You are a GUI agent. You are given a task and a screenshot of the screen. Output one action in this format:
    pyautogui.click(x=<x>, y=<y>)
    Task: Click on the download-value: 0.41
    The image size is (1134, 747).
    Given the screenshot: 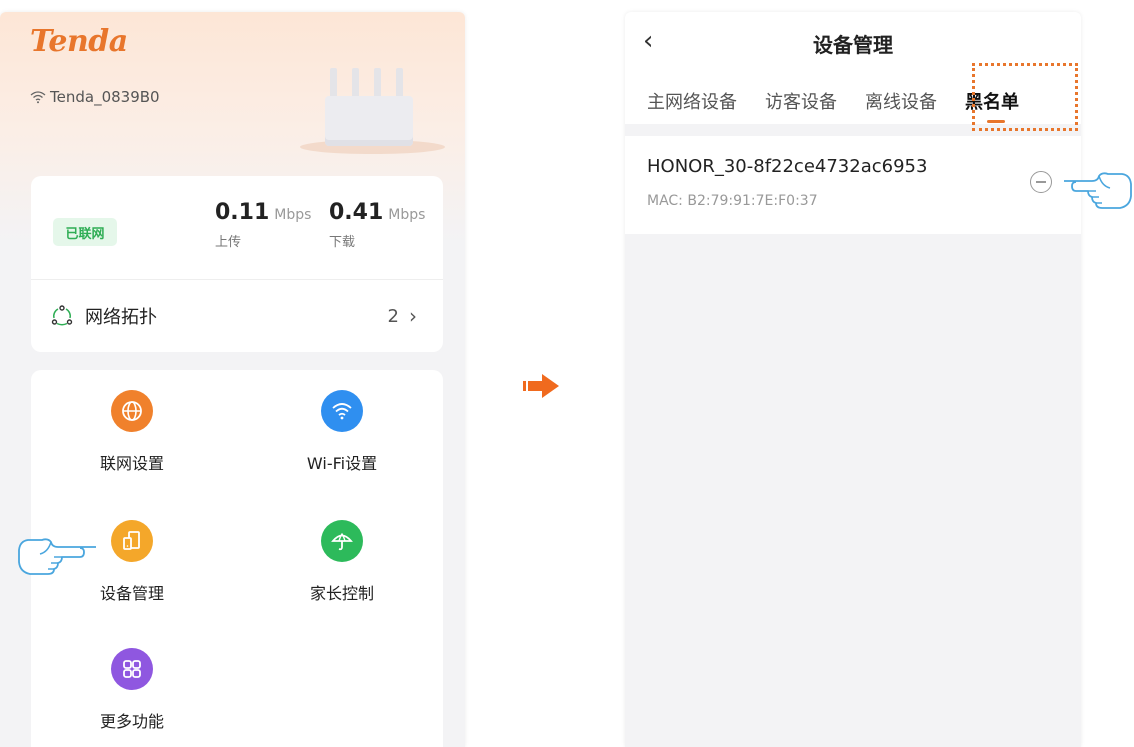 What is the action you would take?
    pyautogui.click(x=356, y=212)
    